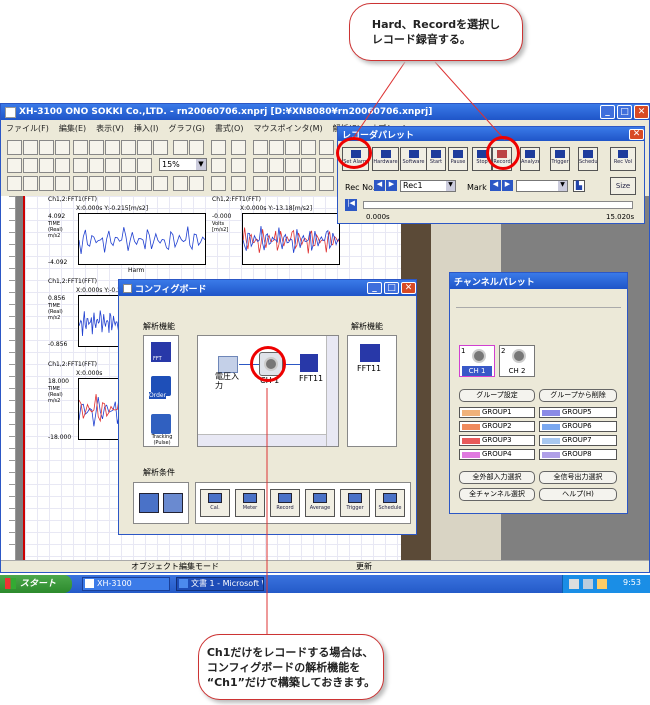  I want to click on callout-top: Hard、Recordを選択し レコード録音する。, so click(436, 32).